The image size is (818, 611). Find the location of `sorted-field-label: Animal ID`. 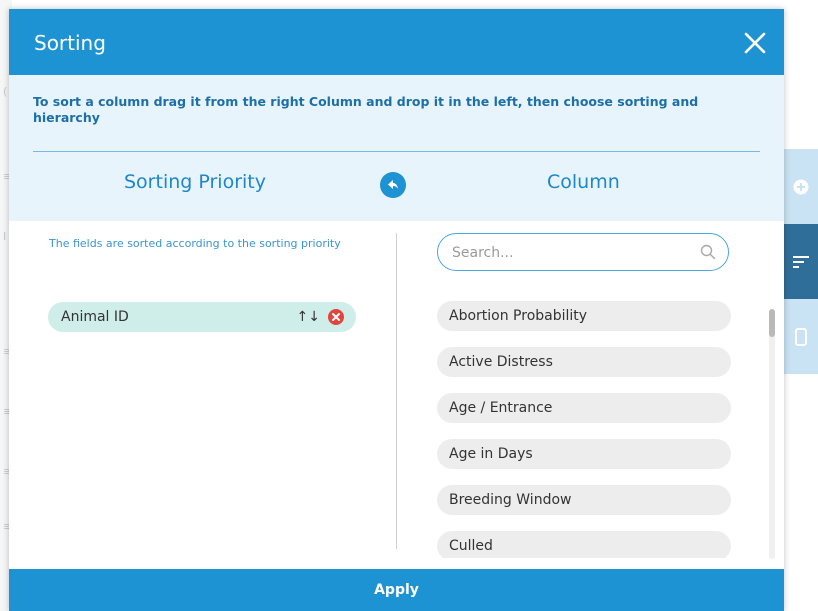

sorted-field-label: Animal ID is located at coordinates (95, 317).